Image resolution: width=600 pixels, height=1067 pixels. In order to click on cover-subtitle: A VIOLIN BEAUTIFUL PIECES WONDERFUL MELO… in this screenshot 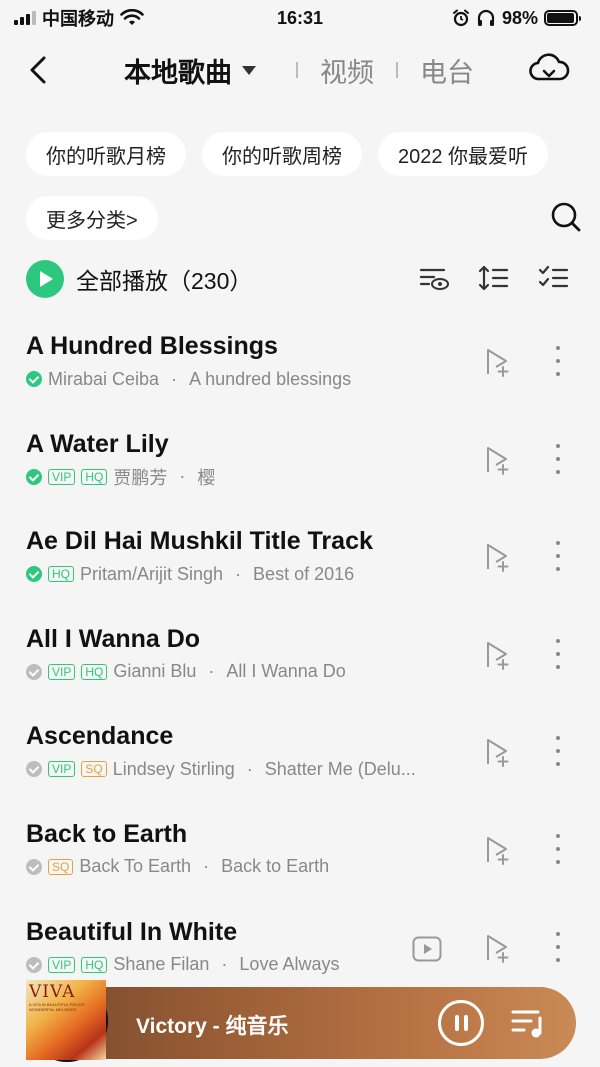, I will do `click(57, 1007)`.